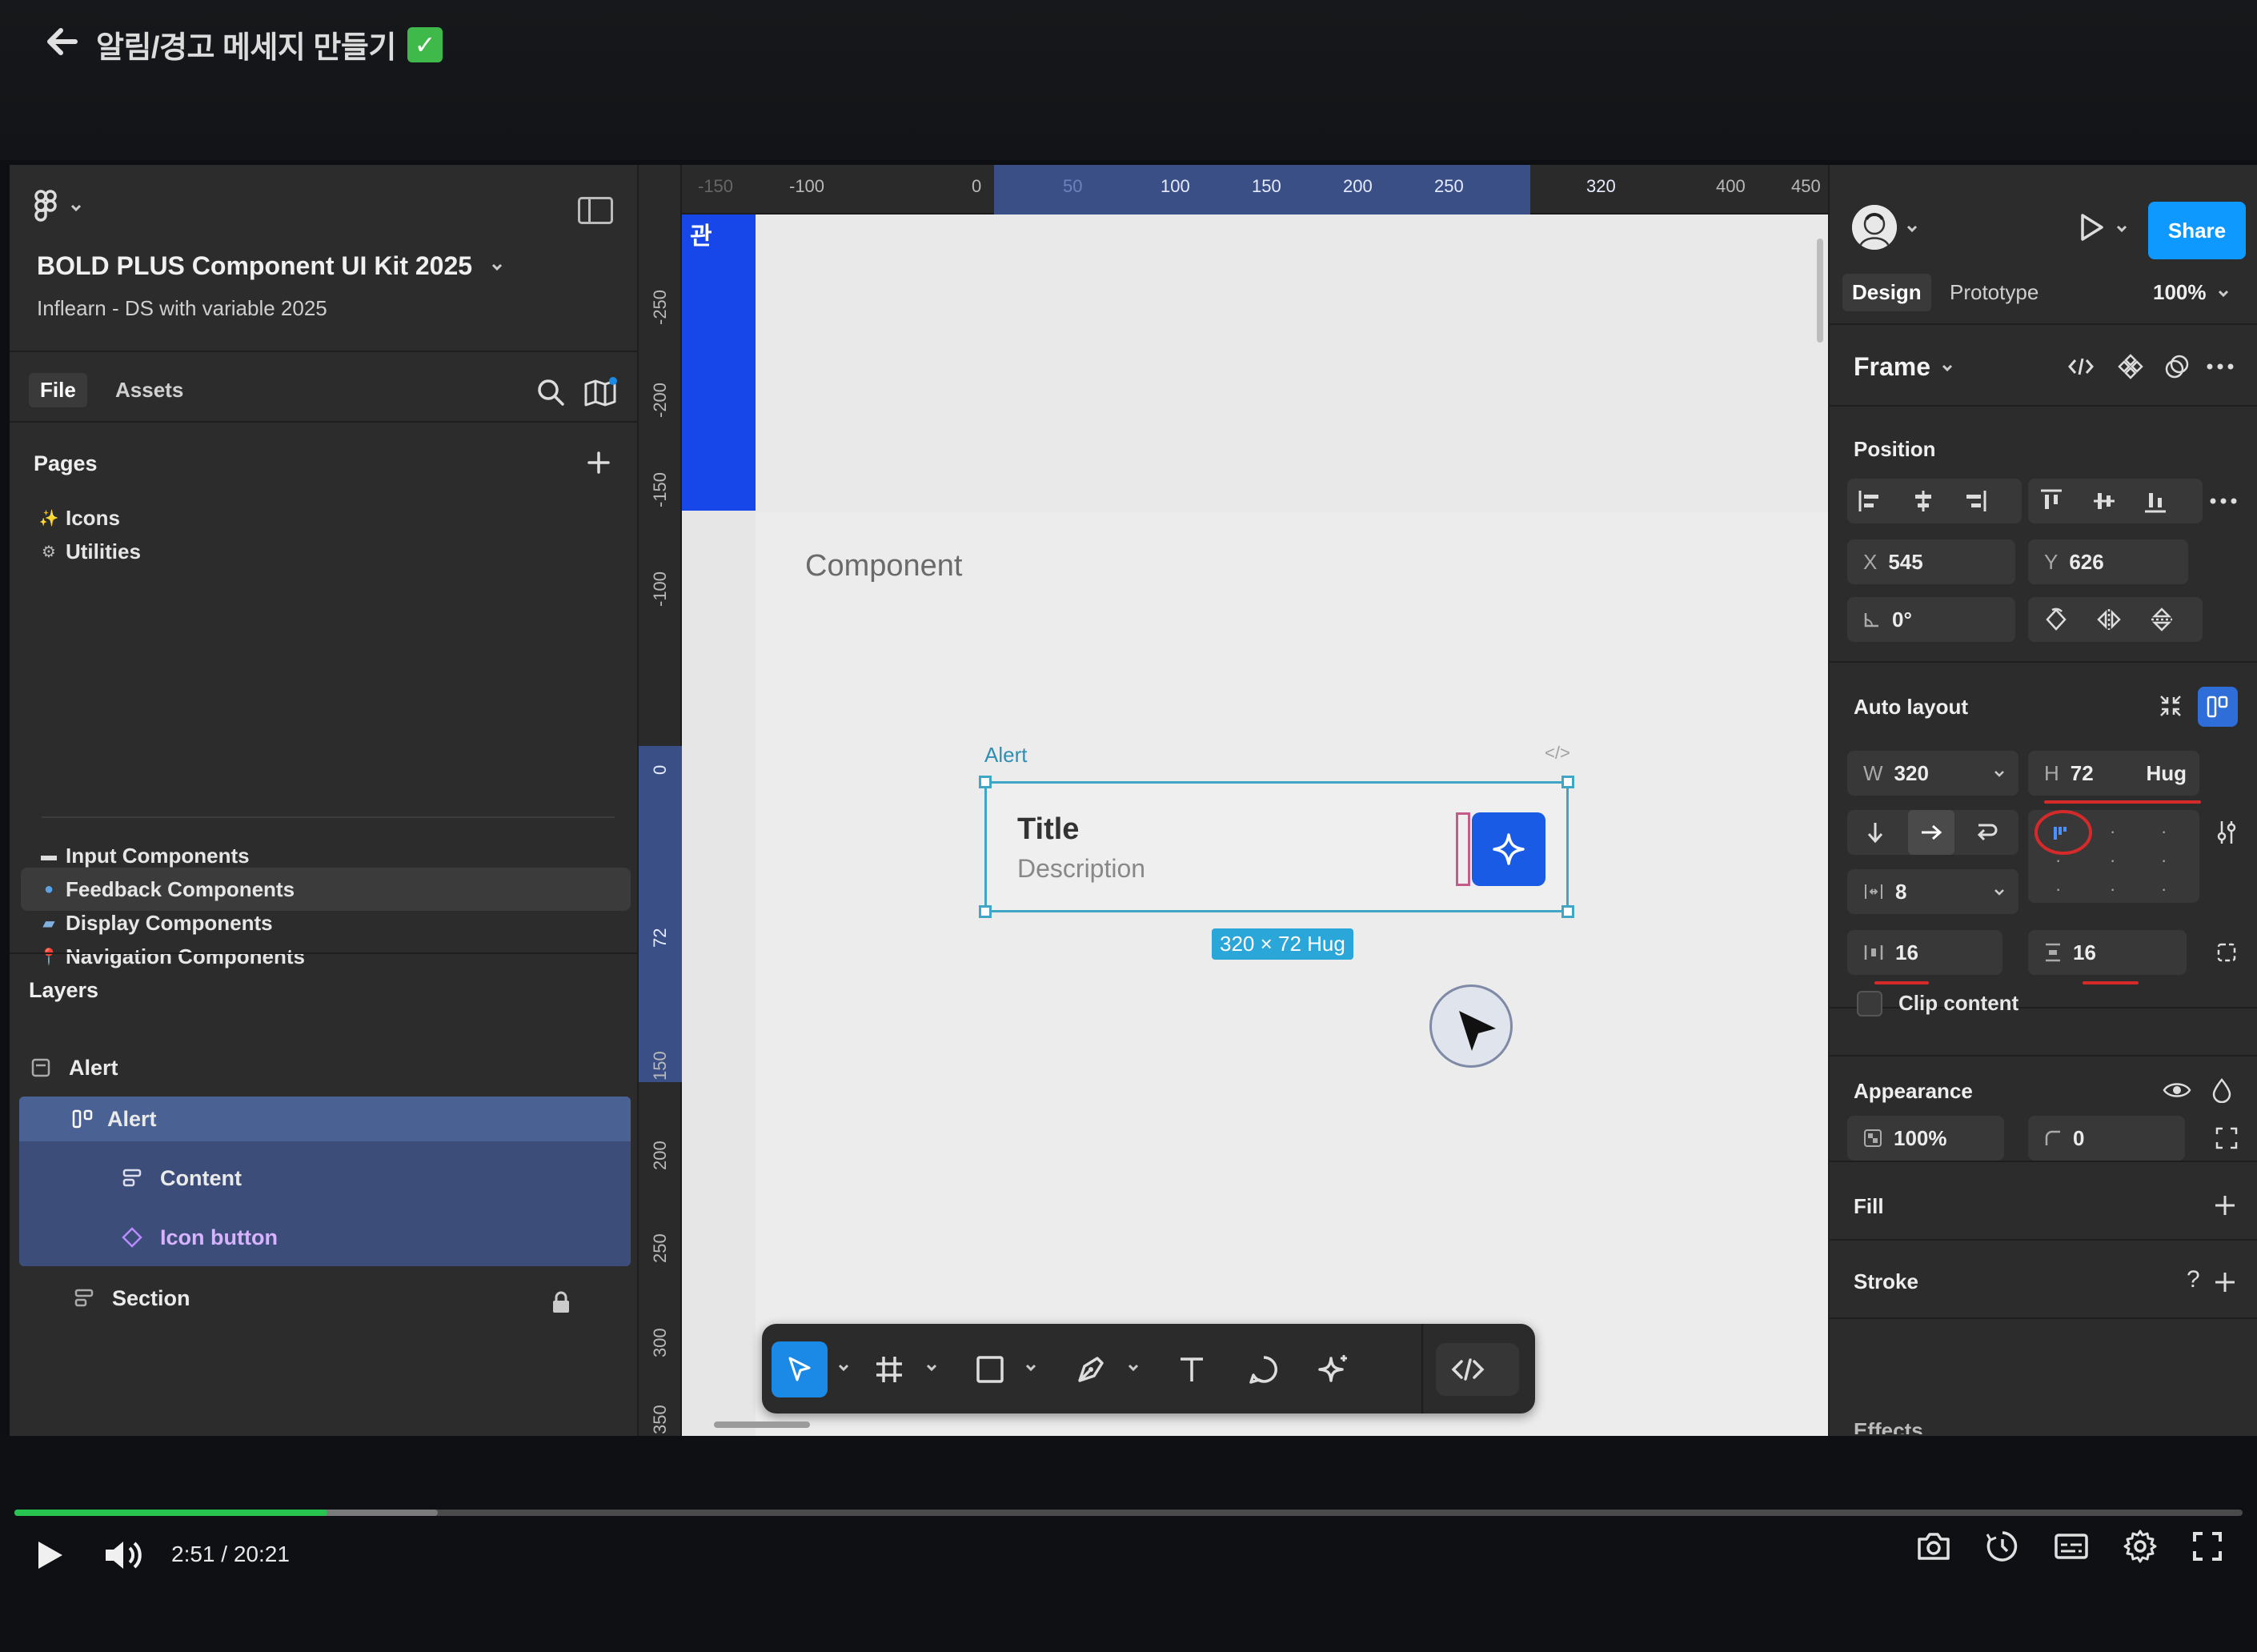  What do you see at coordinates (1192, 1369) in the screenshot?
I see `text-tool-button` at bounding box center [1192, 1369].